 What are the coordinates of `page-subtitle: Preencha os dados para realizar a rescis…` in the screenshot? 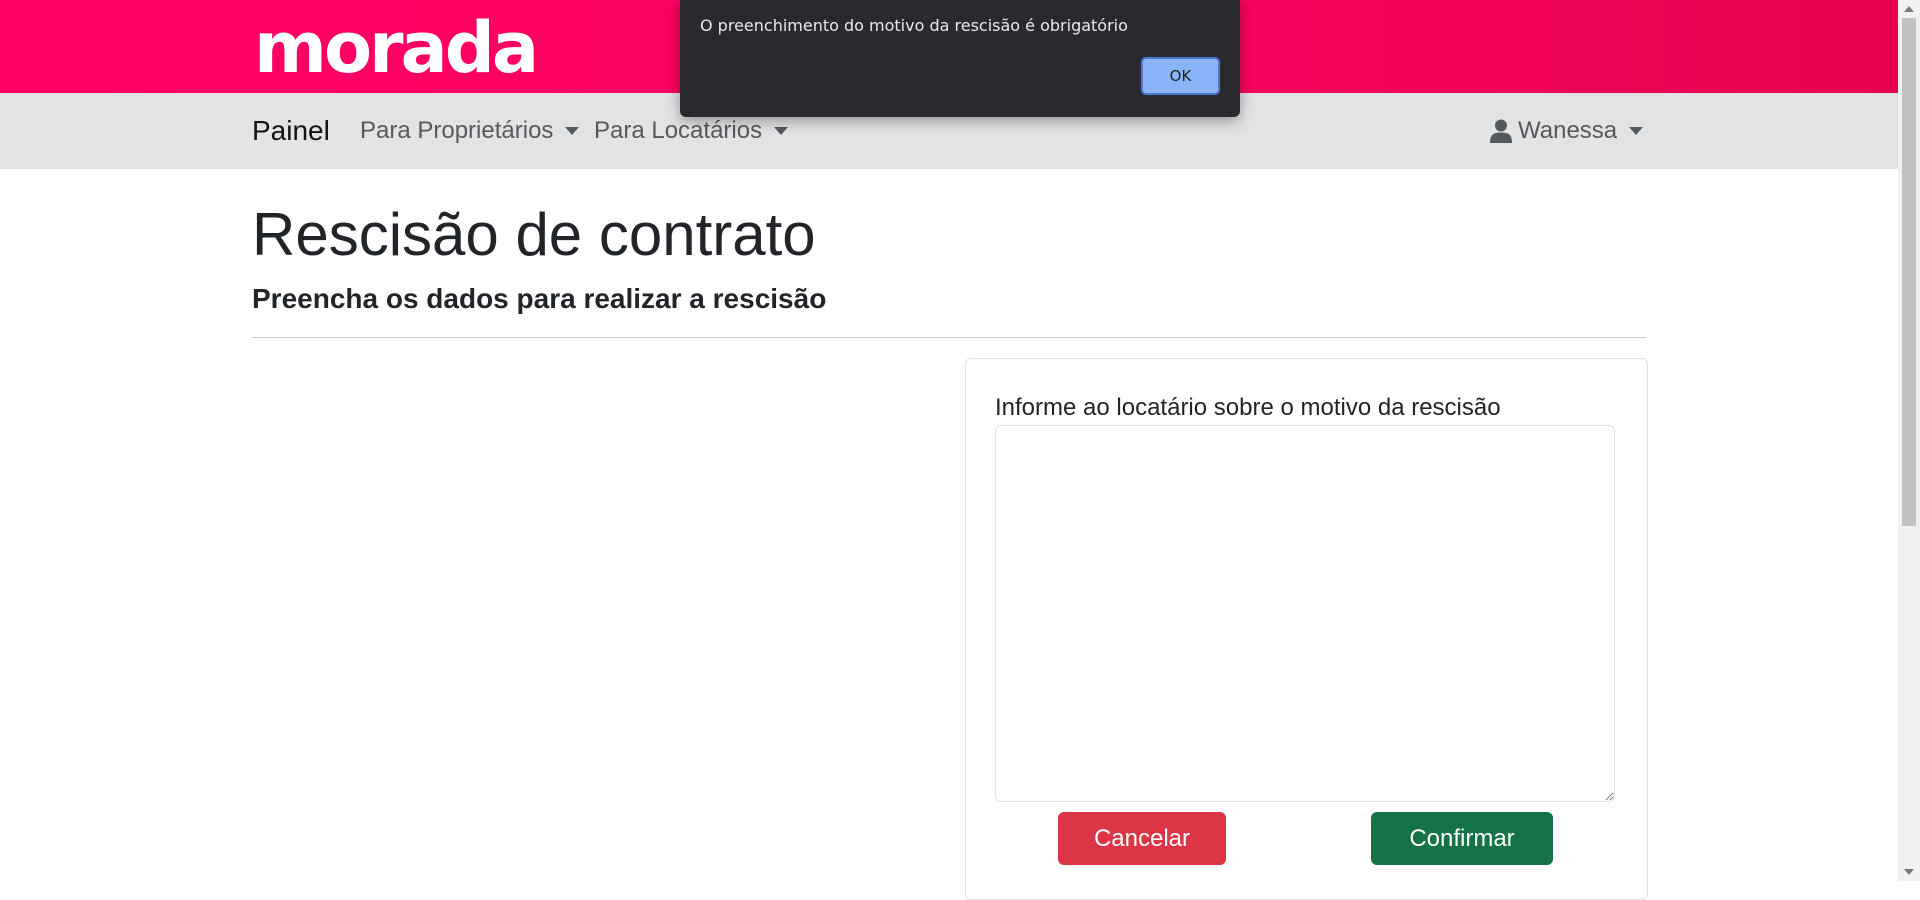 It's located at (539, 298).